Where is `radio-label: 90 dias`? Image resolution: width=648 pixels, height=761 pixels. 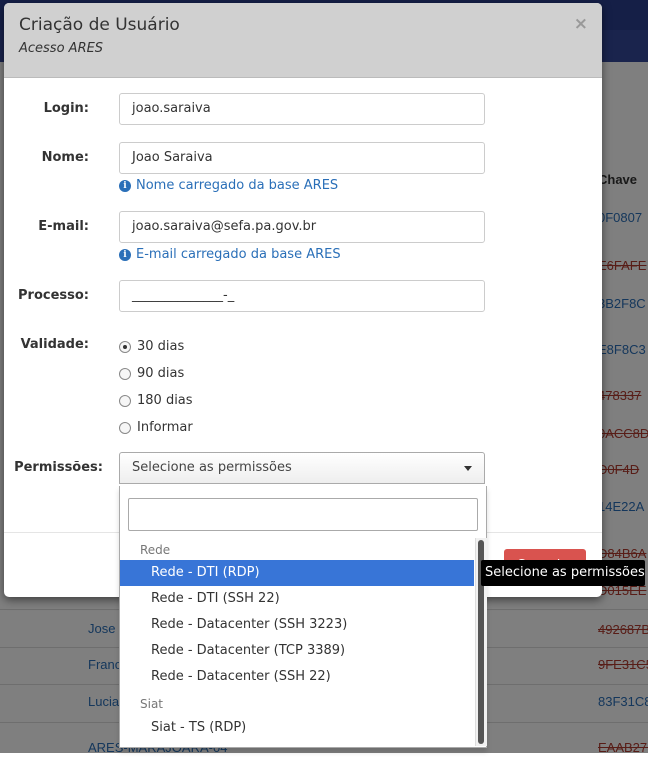 radio-label: 90 dias is located at coordinates (161, 373).